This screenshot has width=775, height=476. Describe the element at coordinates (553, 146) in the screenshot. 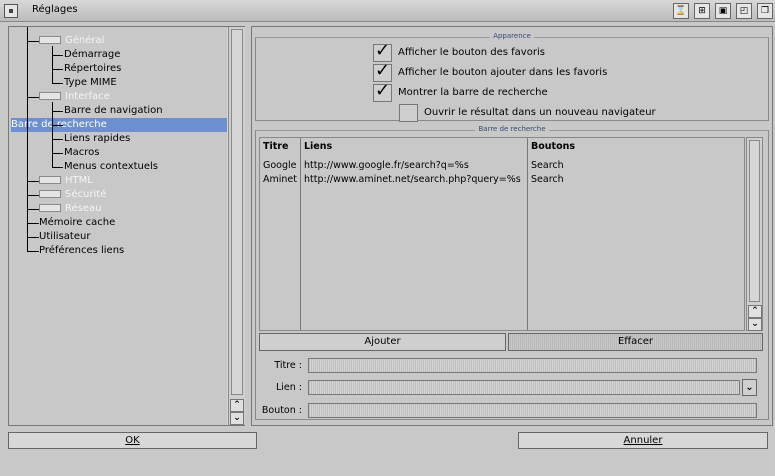

I see `column-header-buttons: Boutons` at that location.